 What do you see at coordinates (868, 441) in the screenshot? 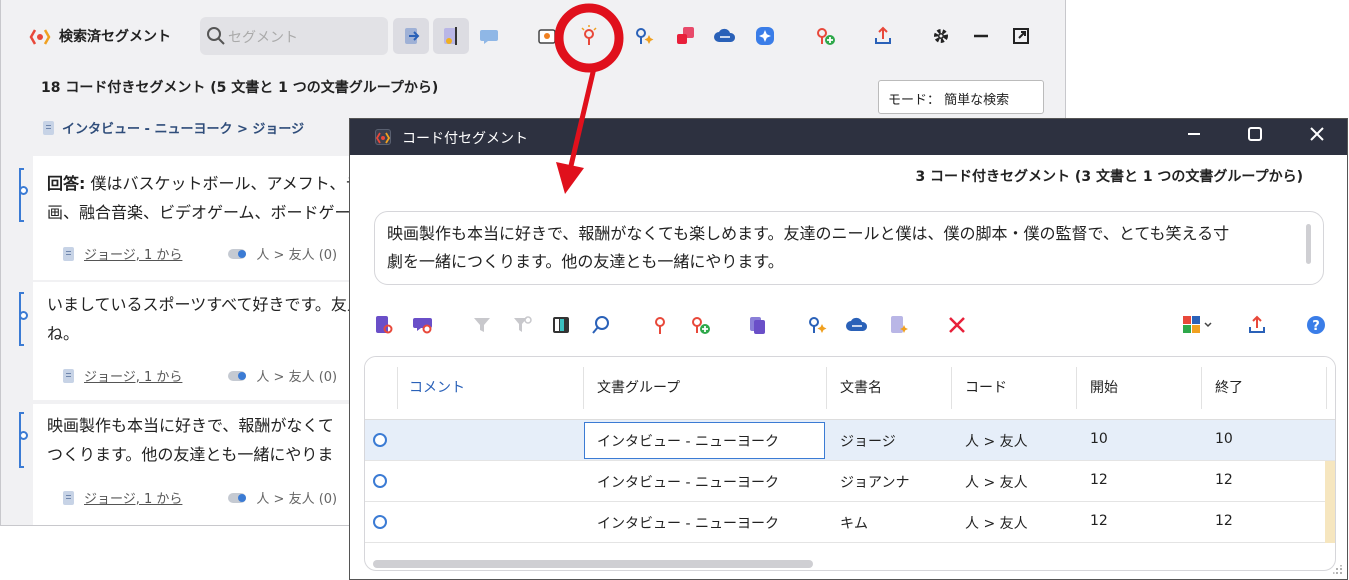
I see `cell-document: ジョージ` at bounding box center [868, 441].